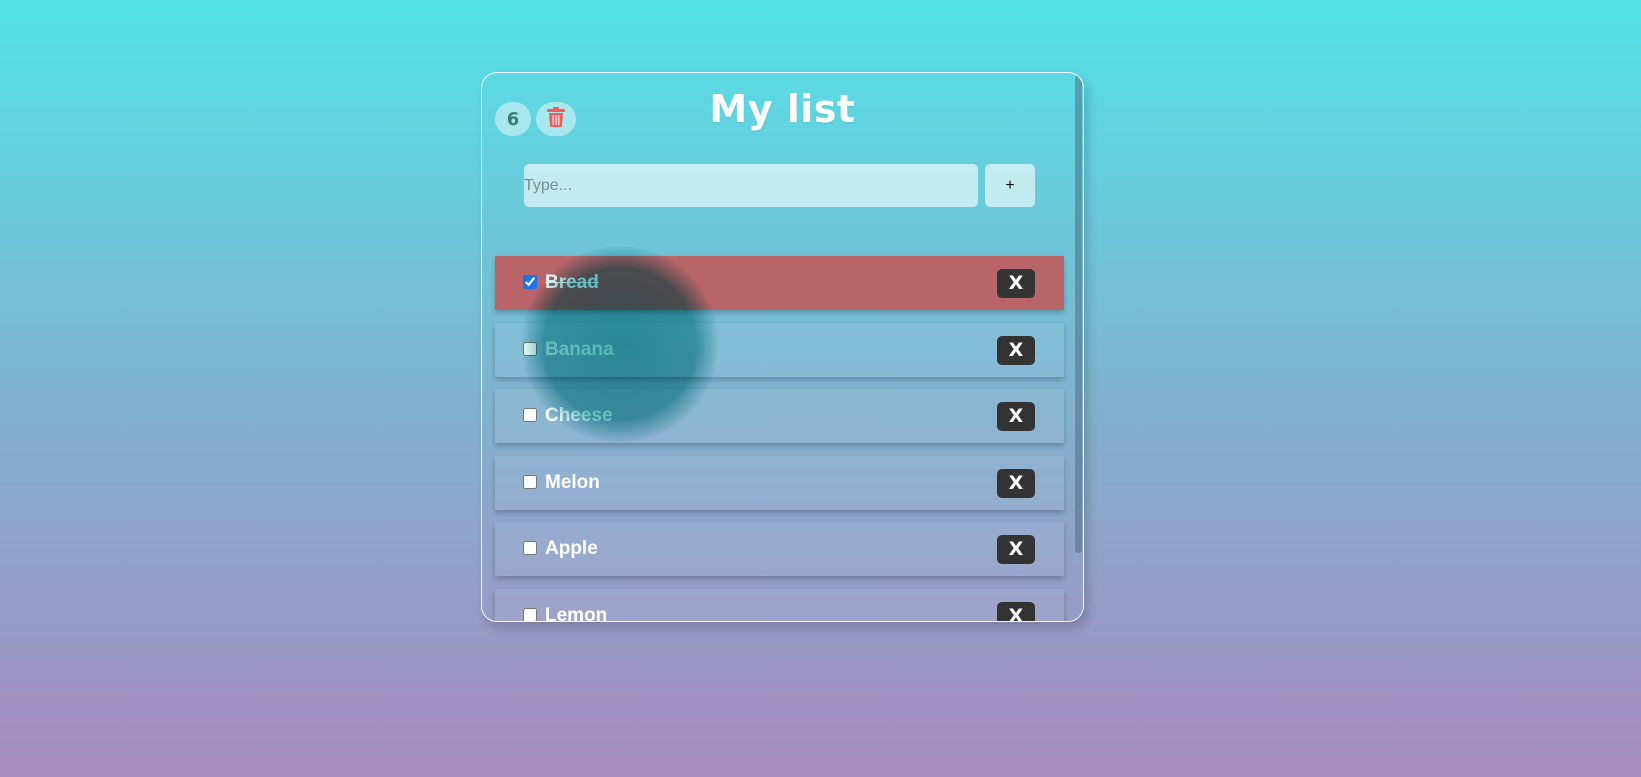  Describe the element at coordinates (571, 548) in the screenshot. I see `item-label: Apple` at that location.